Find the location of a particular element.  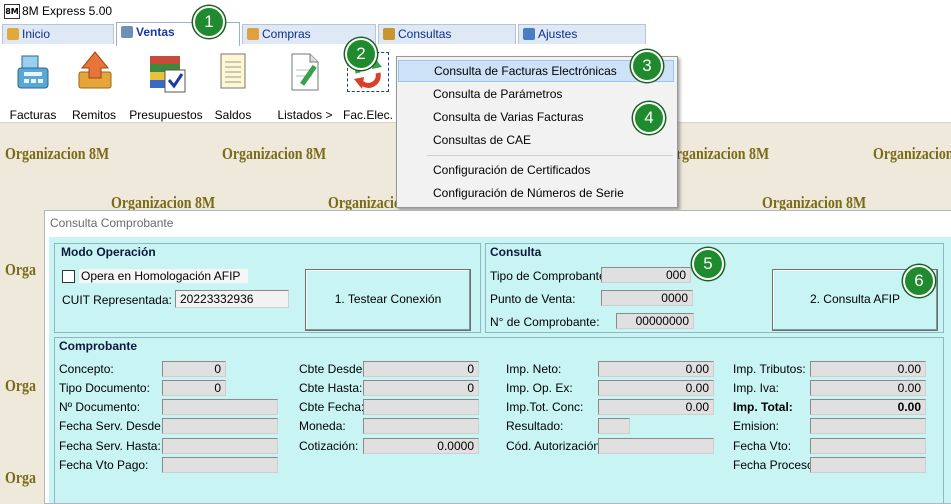

cbte-fecha-field is located at coordinates (421, 407).